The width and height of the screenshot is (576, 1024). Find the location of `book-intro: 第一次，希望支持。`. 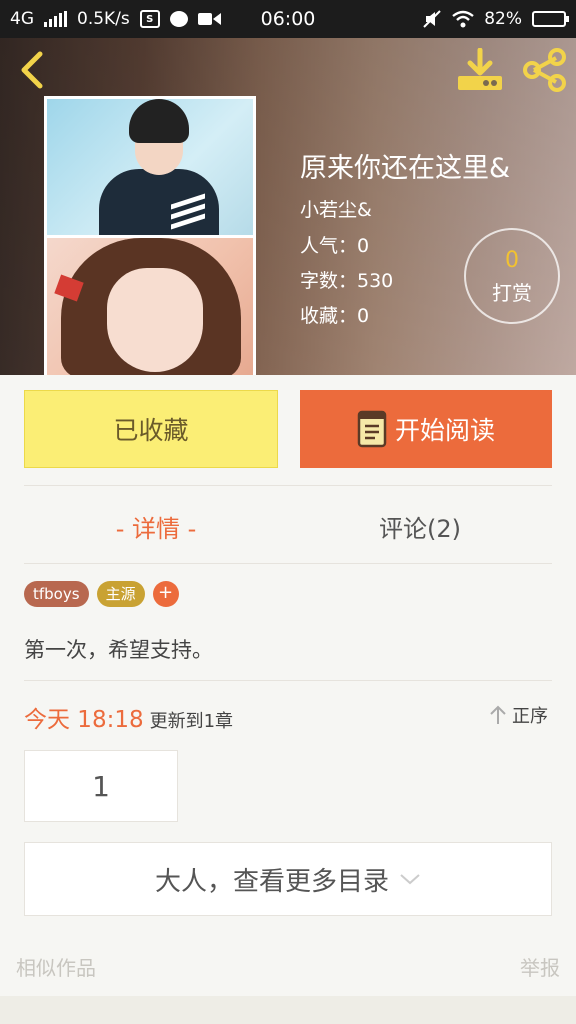

book-intro: 第一次，希望支持。 is located at coordinates (118, 650).